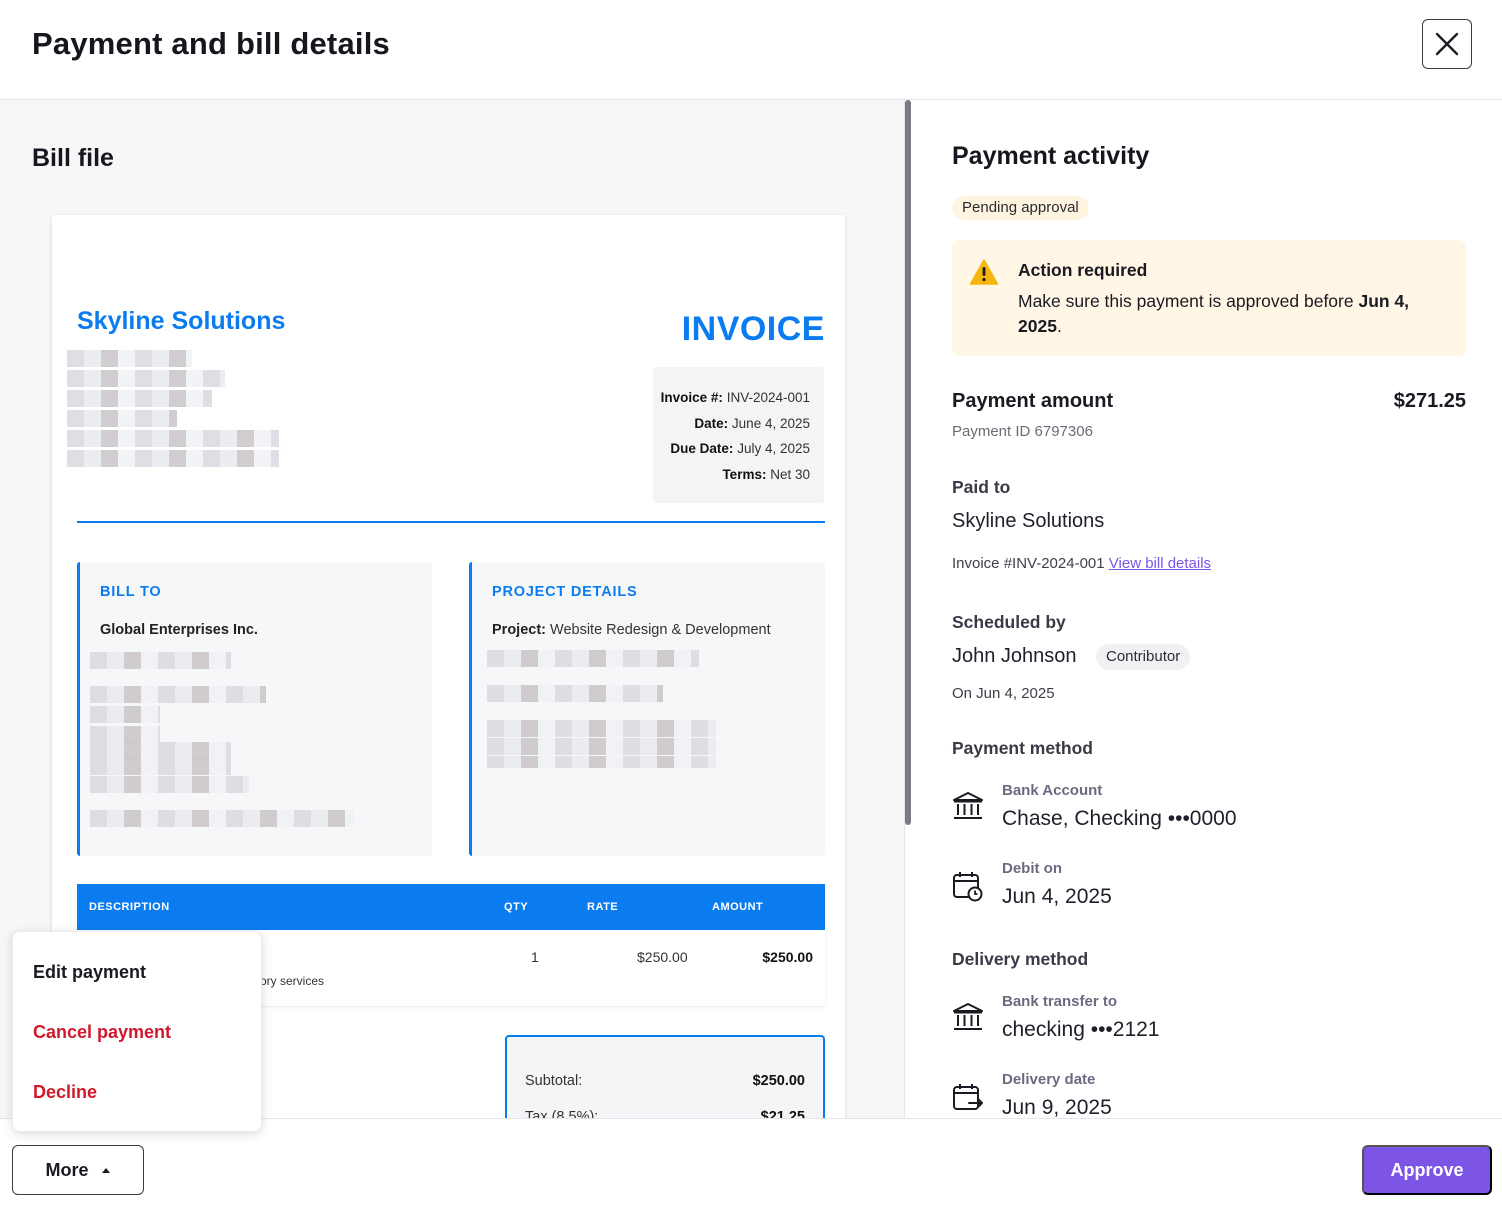 This screenshot has width=1502, height=1210. What do you see at coordinates (67, 1169) in the screenshot?
I see `more-button-label: More` at bounding box center [67, 1169].